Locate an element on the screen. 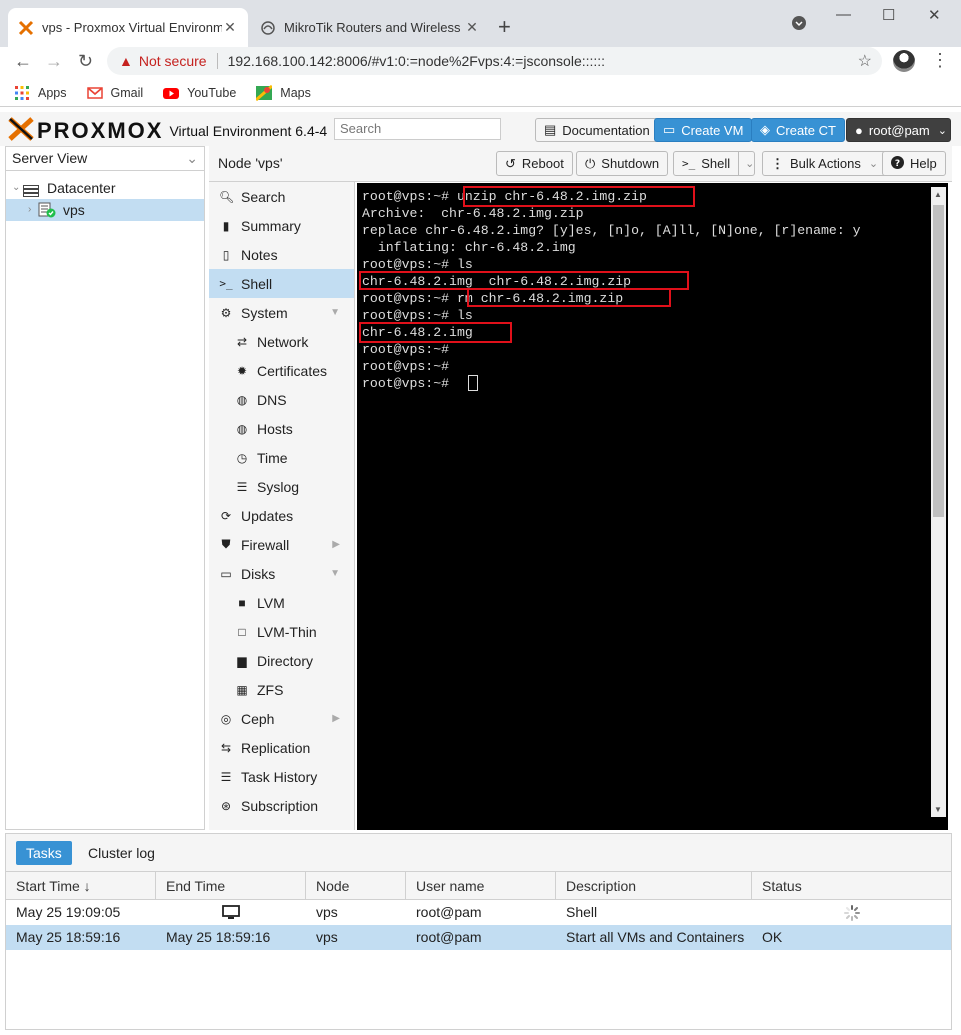  question-circle-icon: ? is located at coordinates (897, 163).